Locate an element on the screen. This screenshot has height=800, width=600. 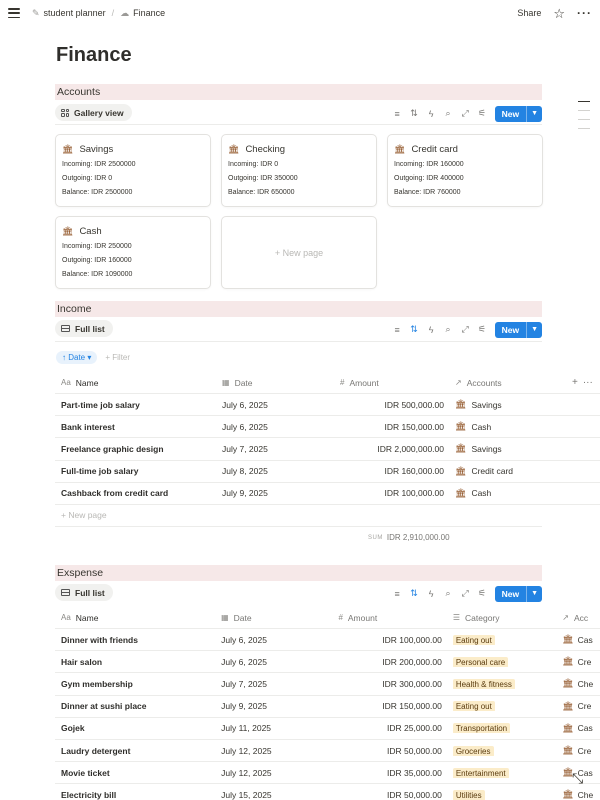
expense-view-tab: Full list is located at coordinates (84, 592).